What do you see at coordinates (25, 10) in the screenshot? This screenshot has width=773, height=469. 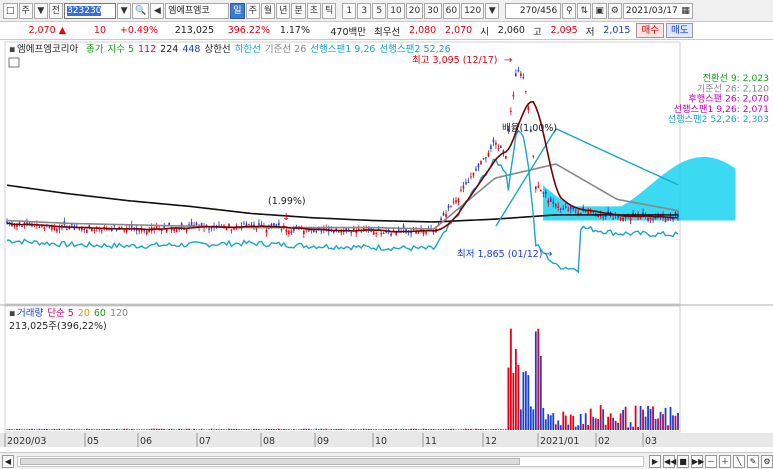 I see `menu-button: 주` at bounding box center [25, 10].